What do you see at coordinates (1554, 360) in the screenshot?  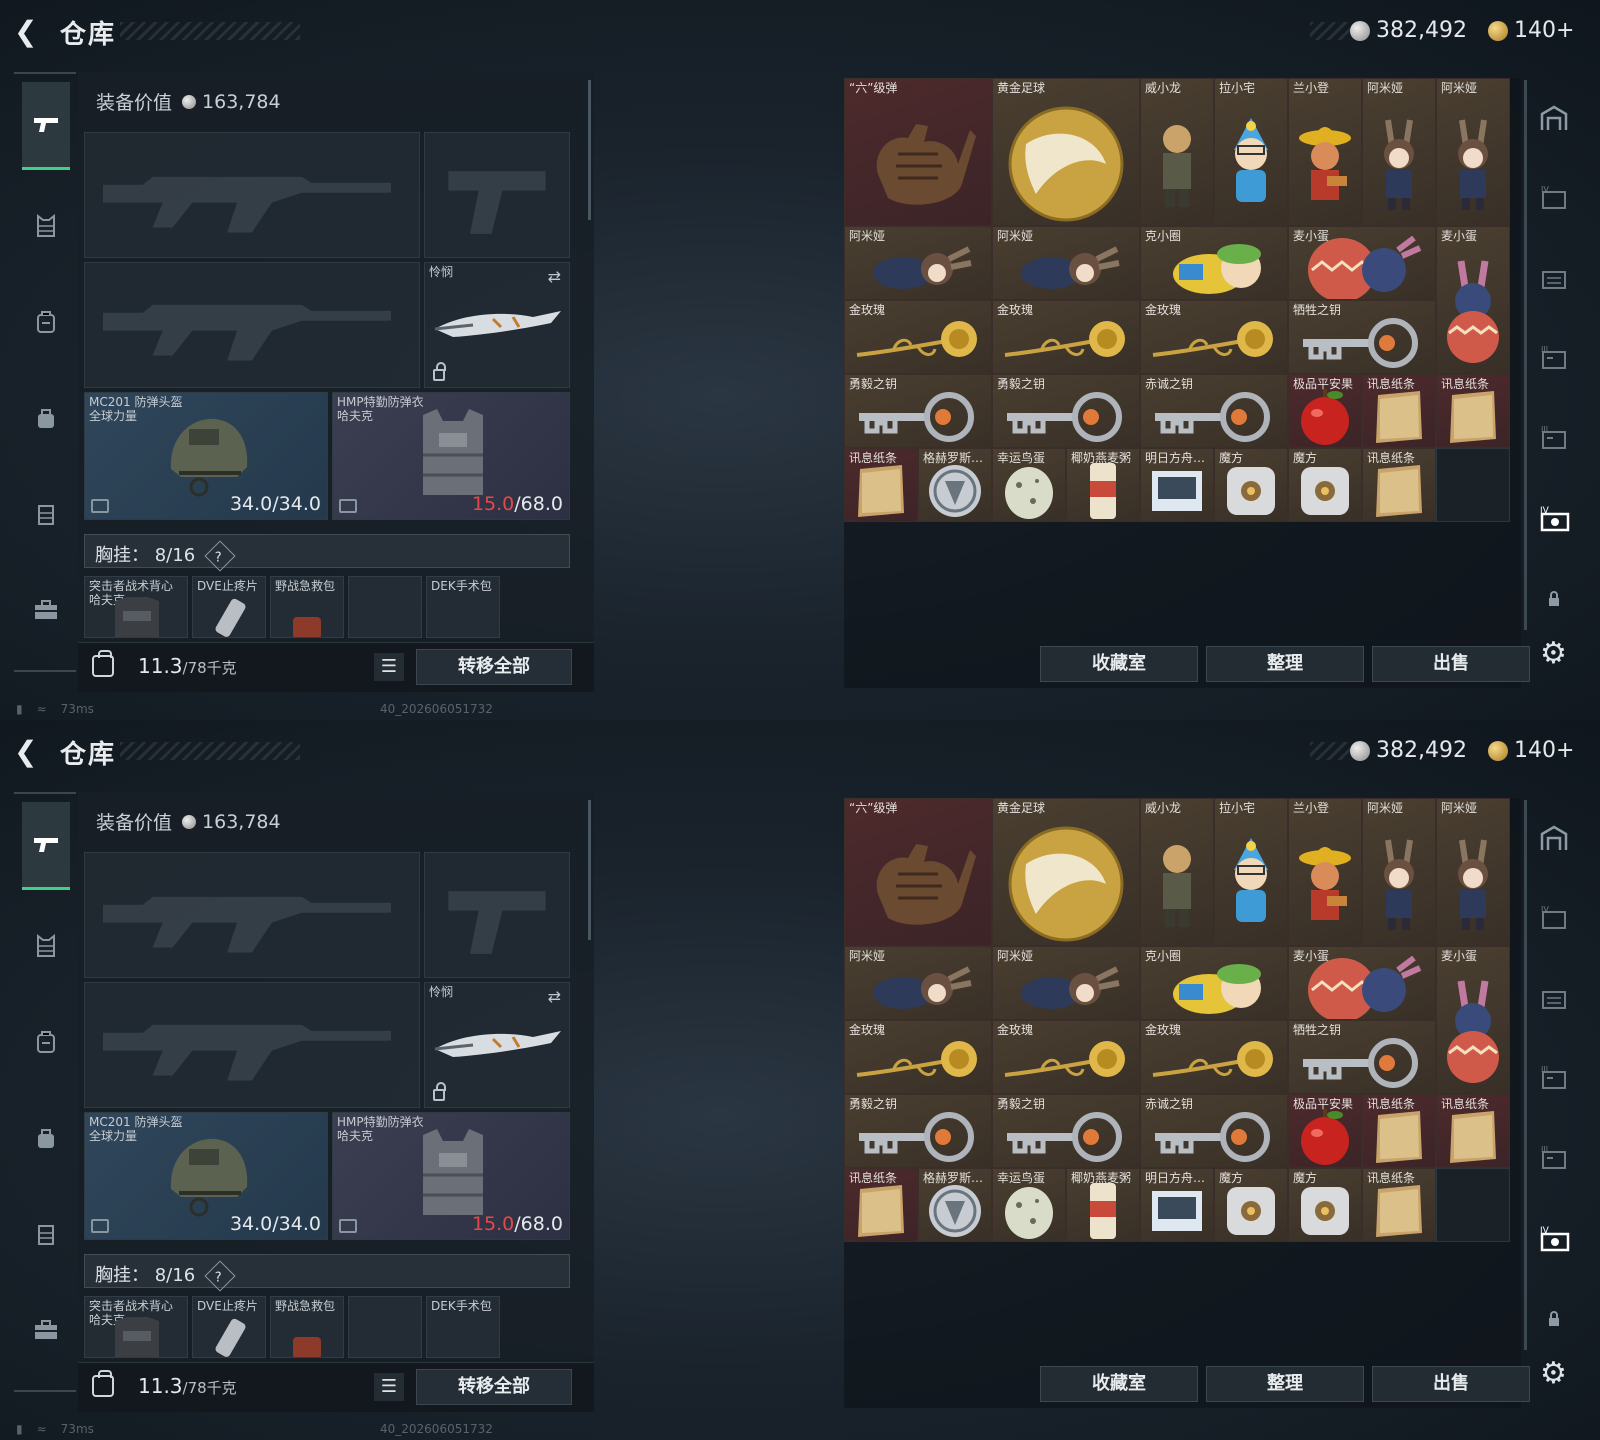 I see `storage-tab-3-icon: III` at bounding box center [1554, 360].